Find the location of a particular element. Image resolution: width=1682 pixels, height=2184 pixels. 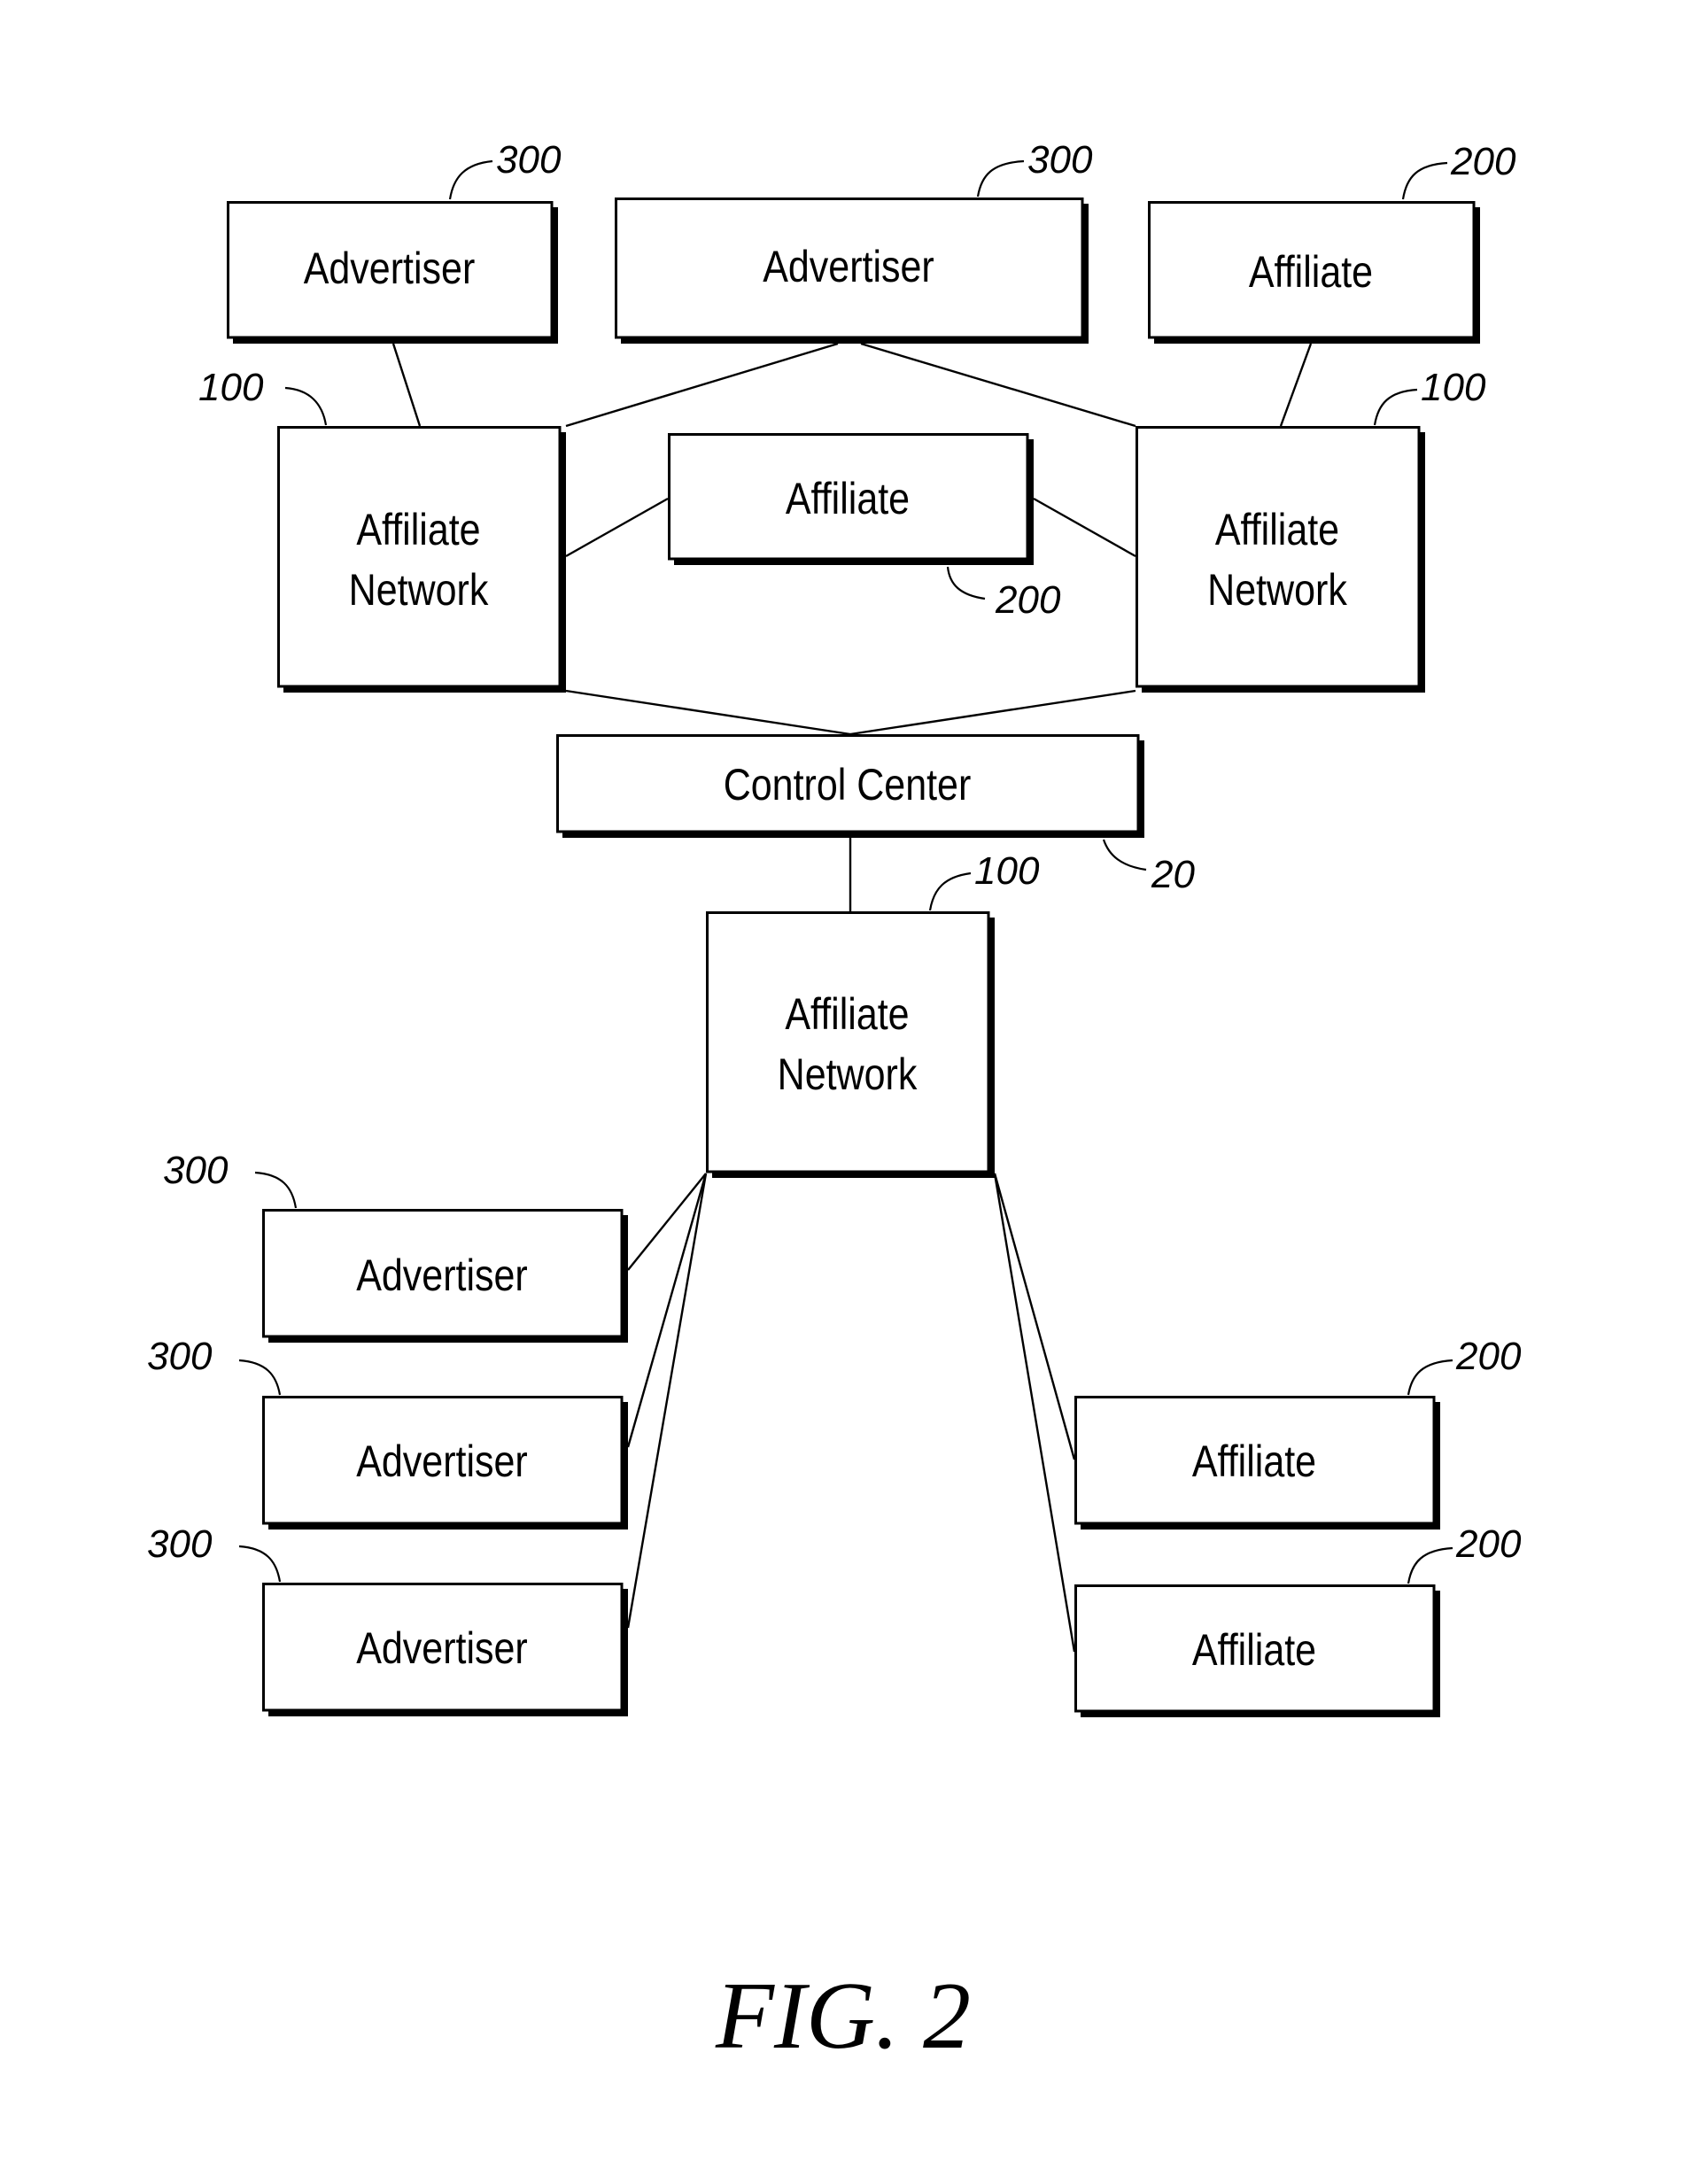

node-an-left: Affiliate Network is located at coordinates (421, 559).